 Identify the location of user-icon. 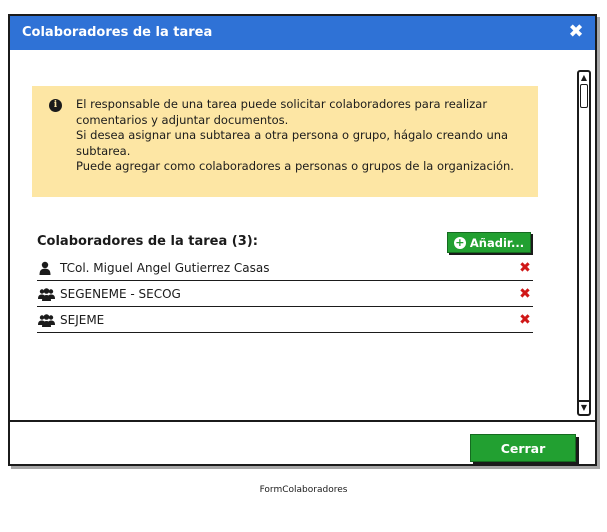
(46, 268).